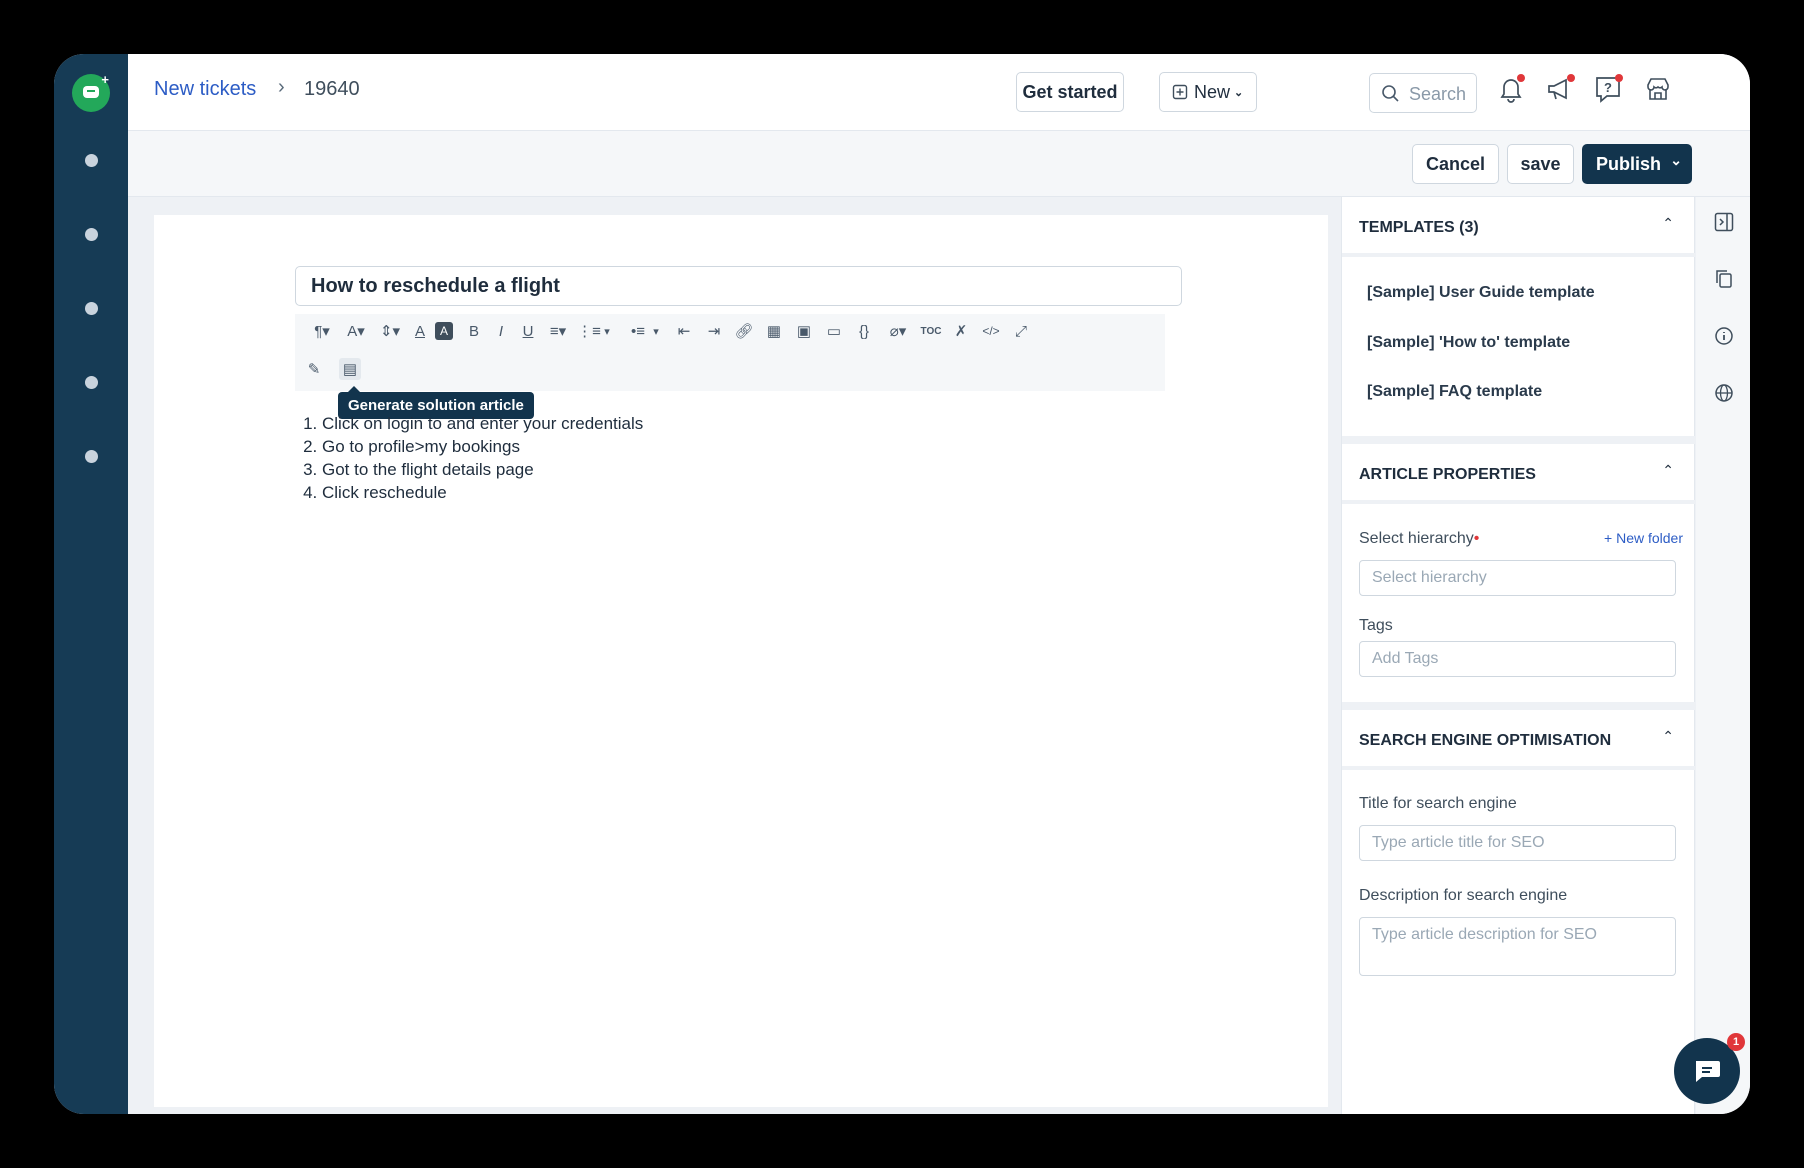 Image resolution: width=1804 pixels, height=1168 pixels. Describe the element at coordinates (205, 89) in the screenshot. I see `breadcrumb-parent-link: New tickets` at that location.